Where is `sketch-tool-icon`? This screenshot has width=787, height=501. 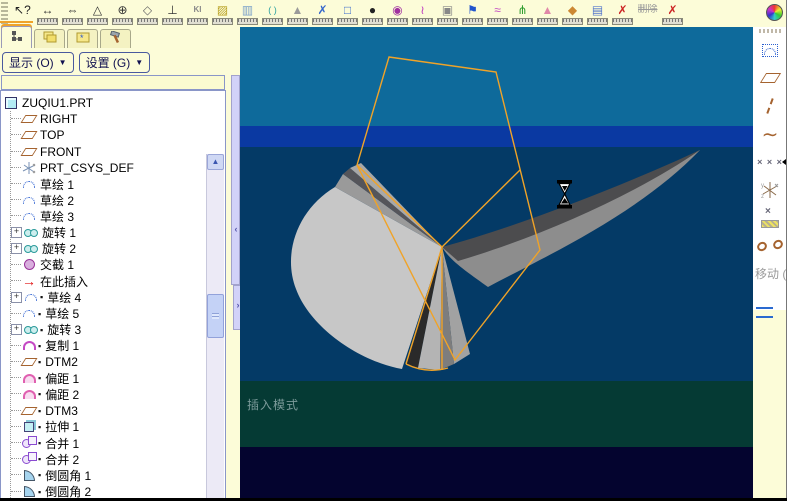
sketch-tool-icon is located at coordinates (770, 50).